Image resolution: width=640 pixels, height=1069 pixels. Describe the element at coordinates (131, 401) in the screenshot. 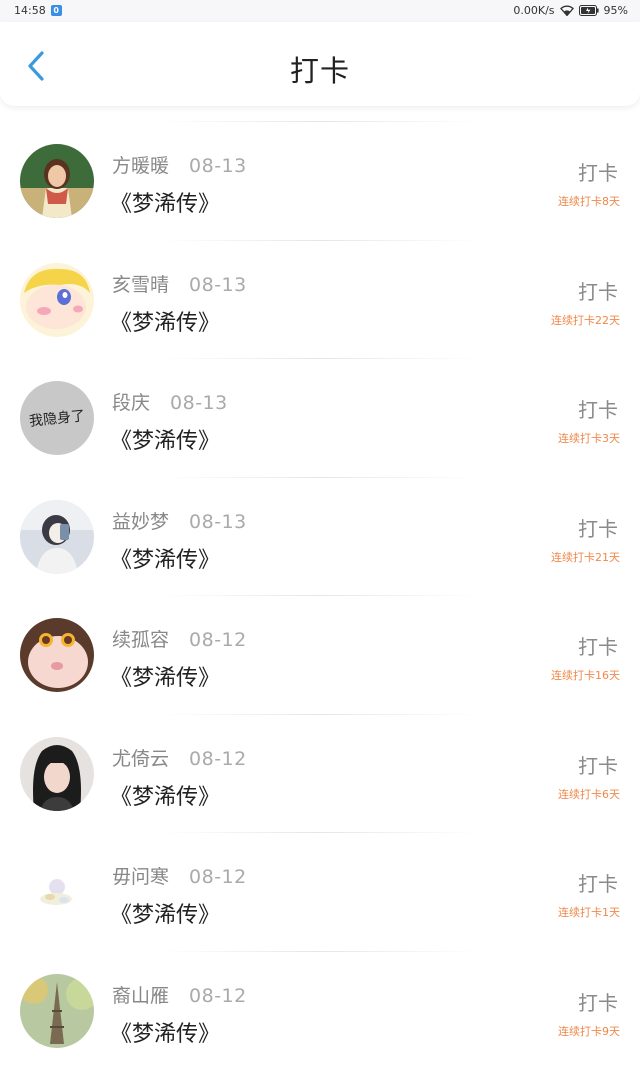

I see `user-name: 段庆` at that location.